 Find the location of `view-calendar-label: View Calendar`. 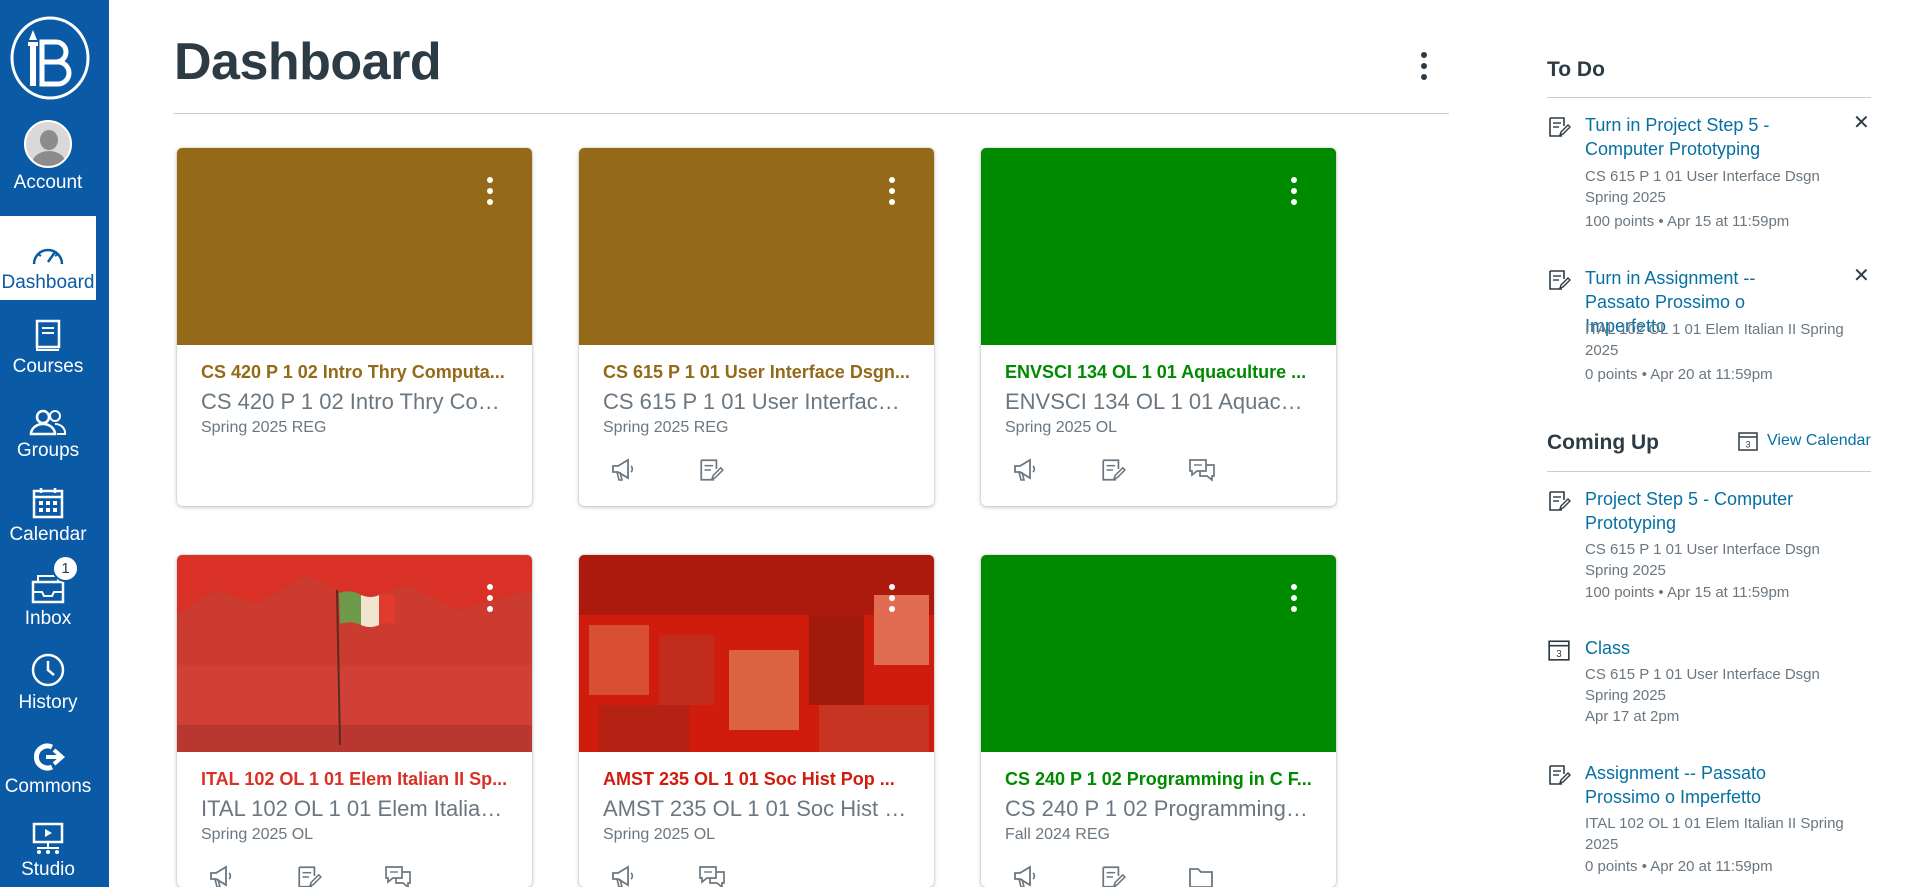

view-calendar-label: View Calendar is located at coordinates (1819, 440).